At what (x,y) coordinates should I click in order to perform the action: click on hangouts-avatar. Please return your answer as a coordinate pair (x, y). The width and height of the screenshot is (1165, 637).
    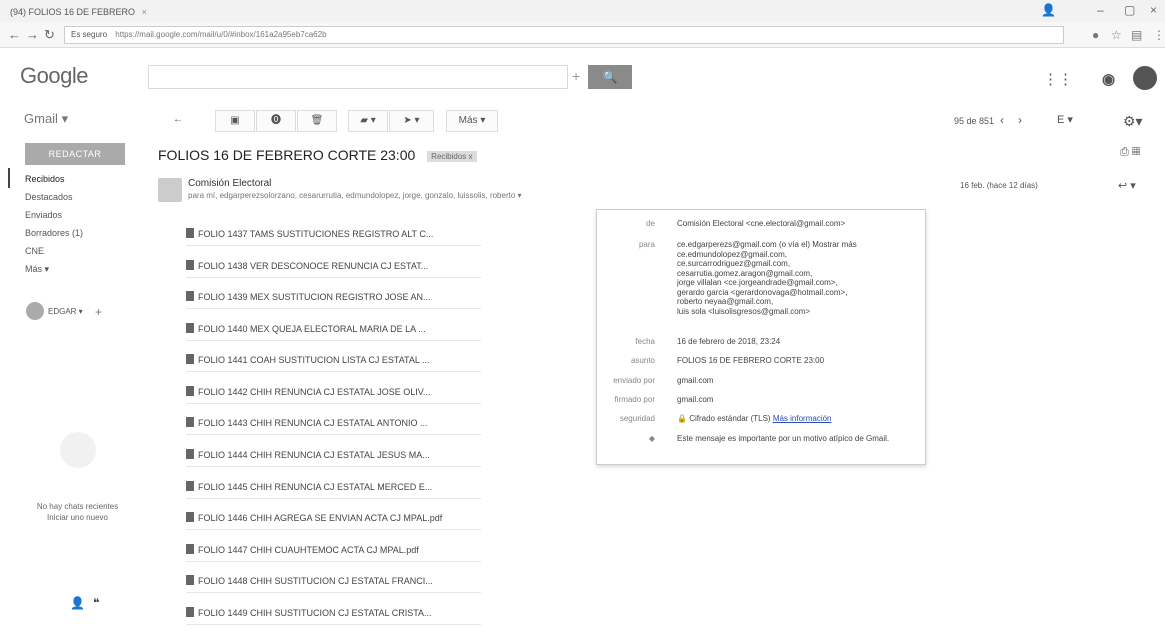
    Looking at the image, I should click on (35, 311).